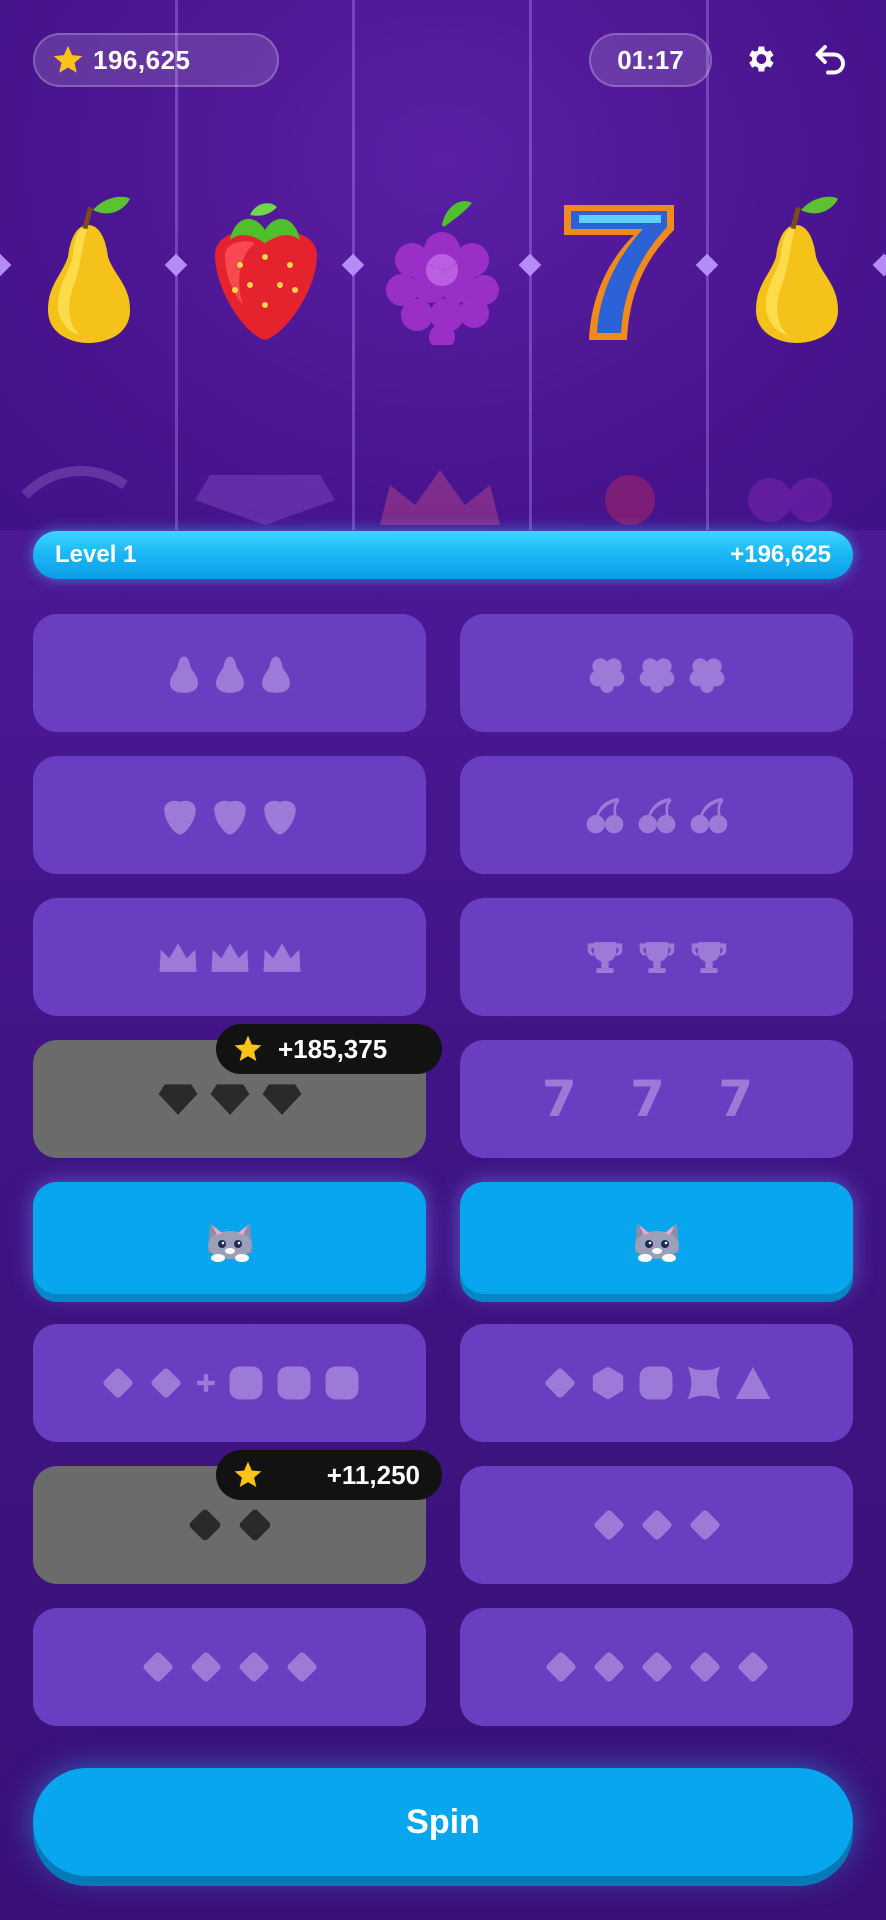  I want to click on grapes-ghost-icon, so click(790, 500).